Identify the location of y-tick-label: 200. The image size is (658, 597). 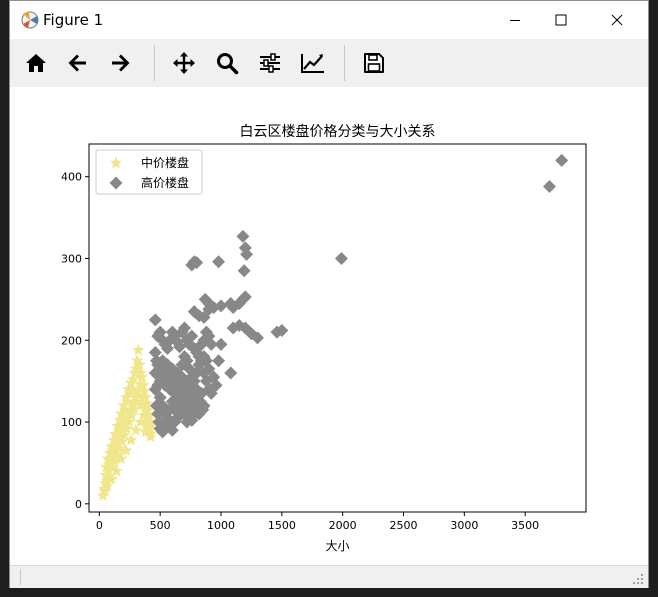
(71, 340).